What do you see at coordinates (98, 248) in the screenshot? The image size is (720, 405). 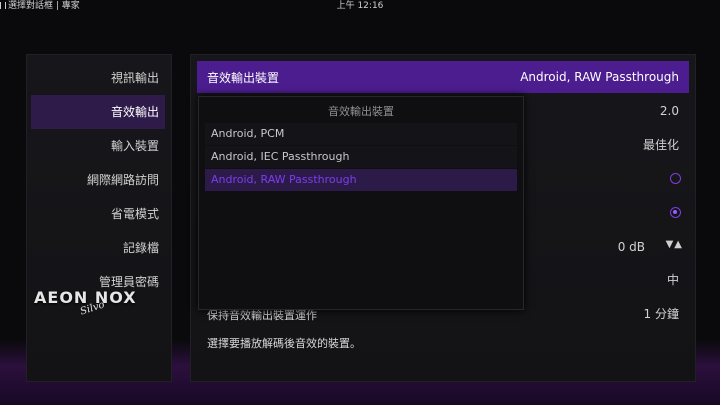 I see `sidebar-item-logging: 記錄檔` at bounding box center [98, 248].